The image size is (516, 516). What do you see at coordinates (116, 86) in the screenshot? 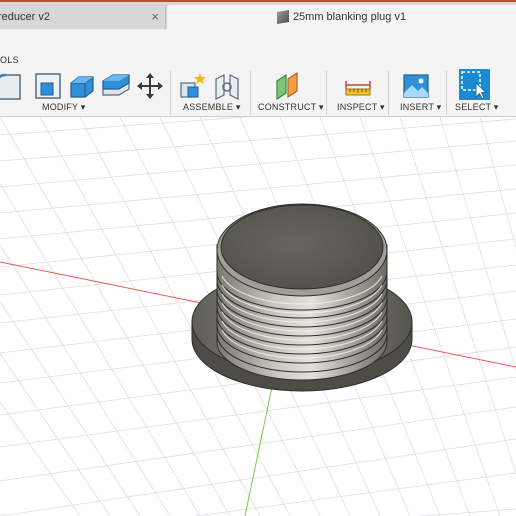
I see `combine-icon` at bounding box center [116, 86].